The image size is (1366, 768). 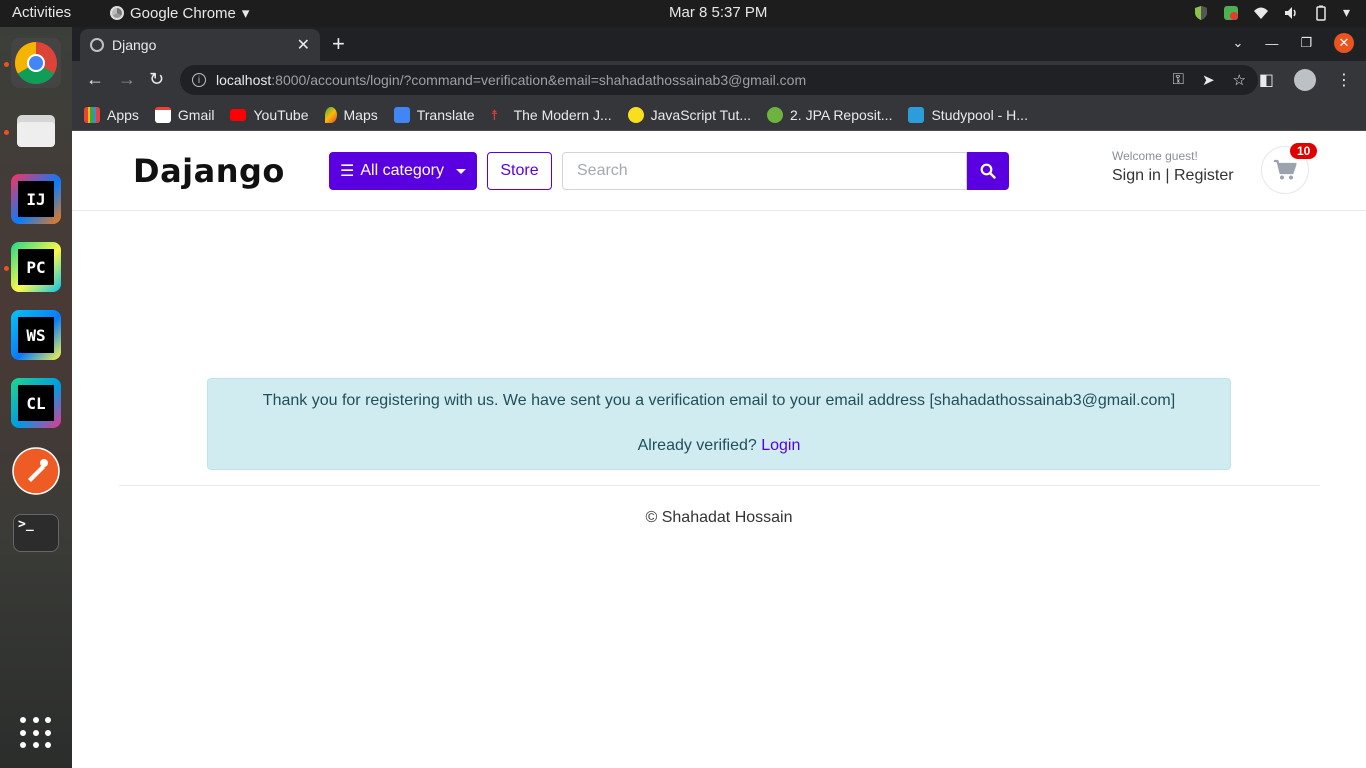 I want to click on dock-clion-label: CL, so click(x=36, y=403).